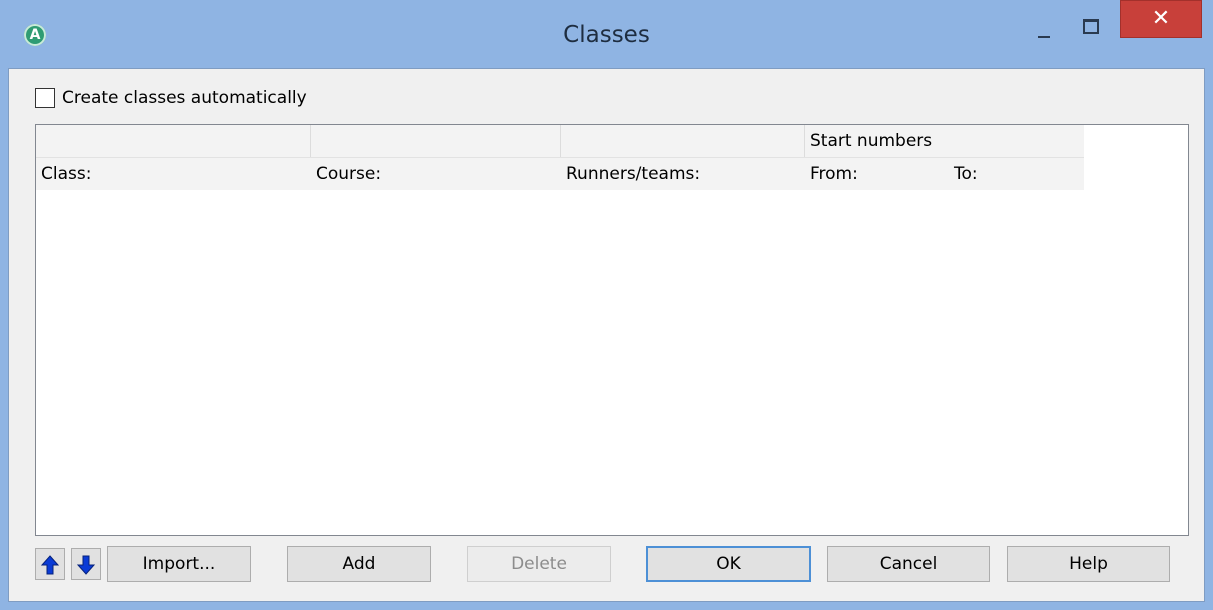 The height and width of the screenshot is (610, 1213). I want to click on column-header-to: To:, so click(1016, 174).